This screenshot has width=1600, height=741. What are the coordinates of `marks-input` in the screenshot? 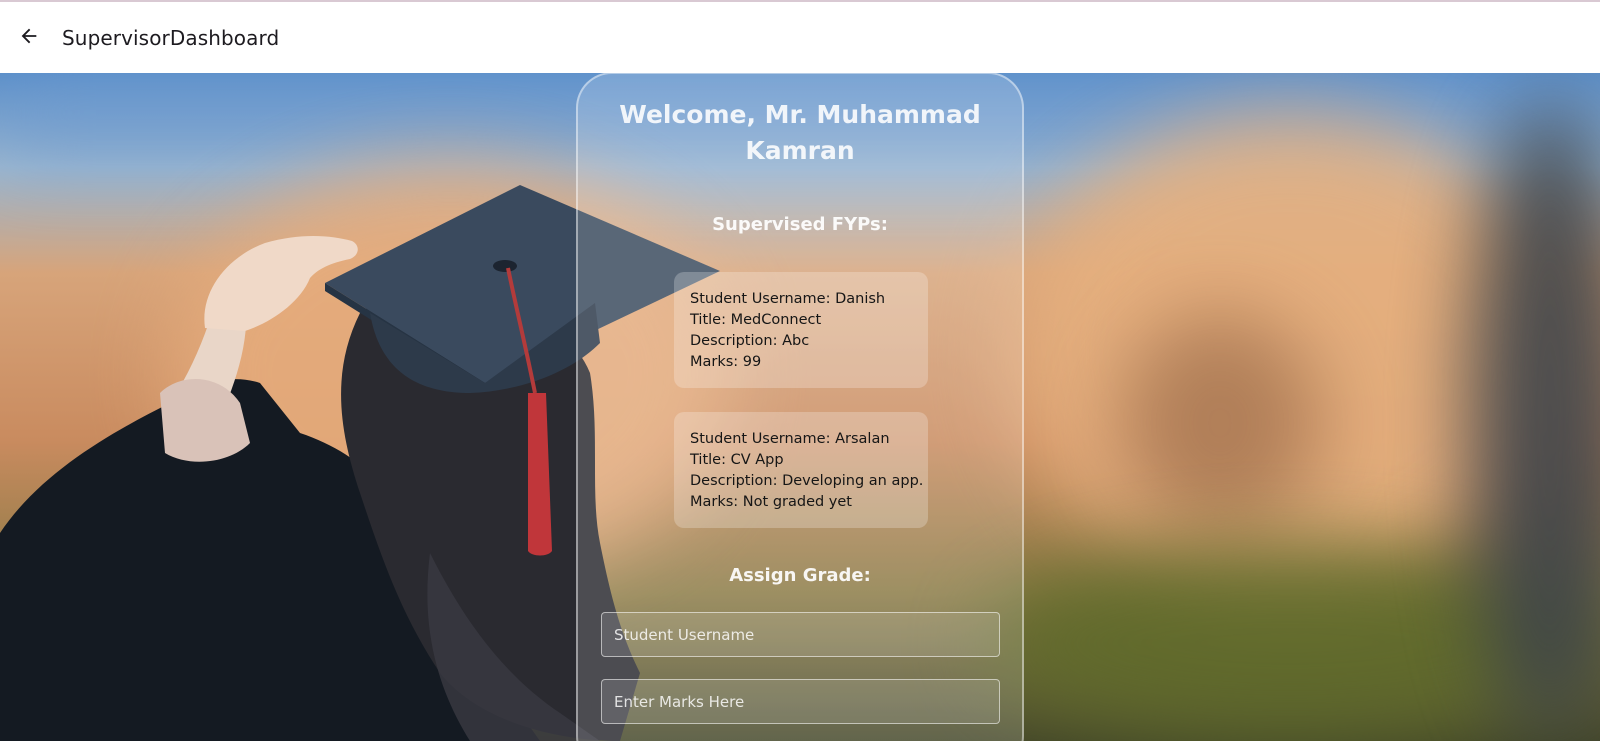 It's located at (800, 701).